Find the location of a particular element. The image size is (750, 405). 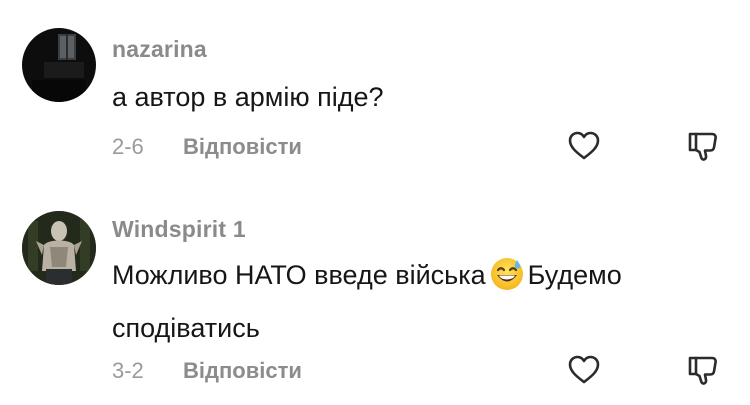

comment-username: nazarina is located at coordinates (159, 49).